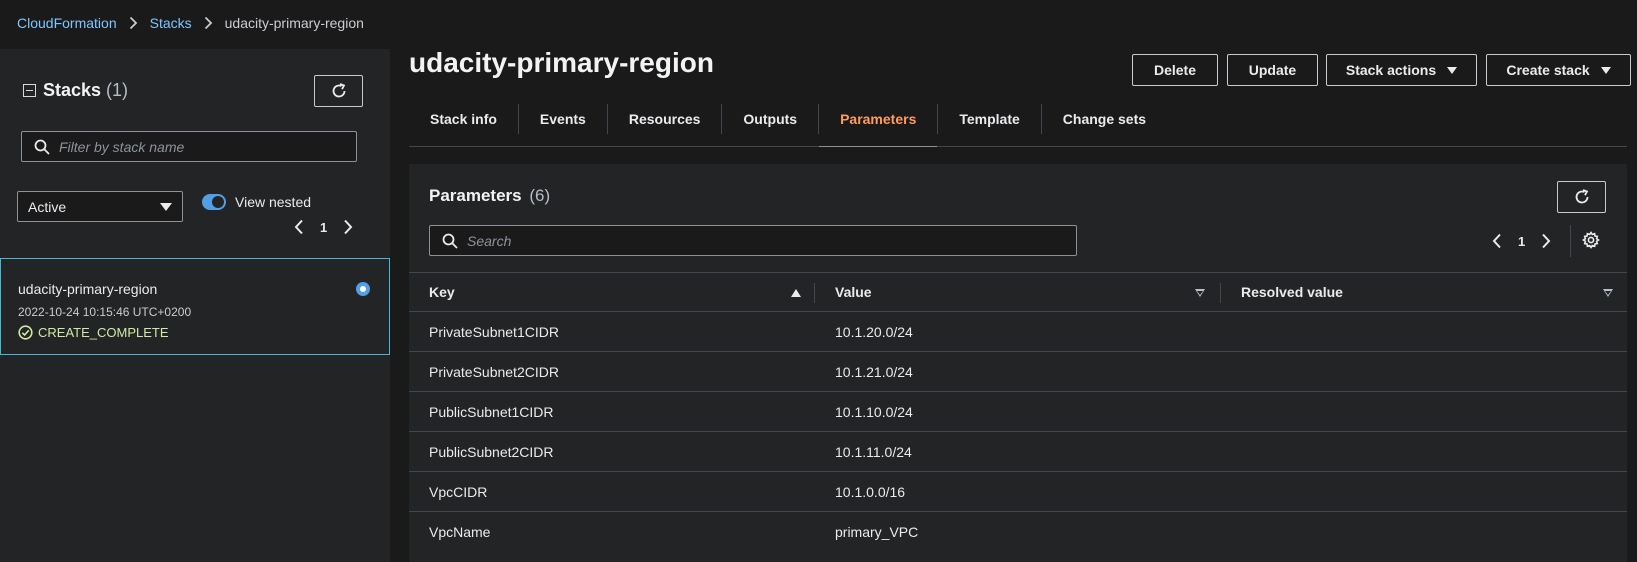 The width and height of the screenshot is (1637, 562). I want to click on stack-actions-button: Stack actions, so click(1401, 70).